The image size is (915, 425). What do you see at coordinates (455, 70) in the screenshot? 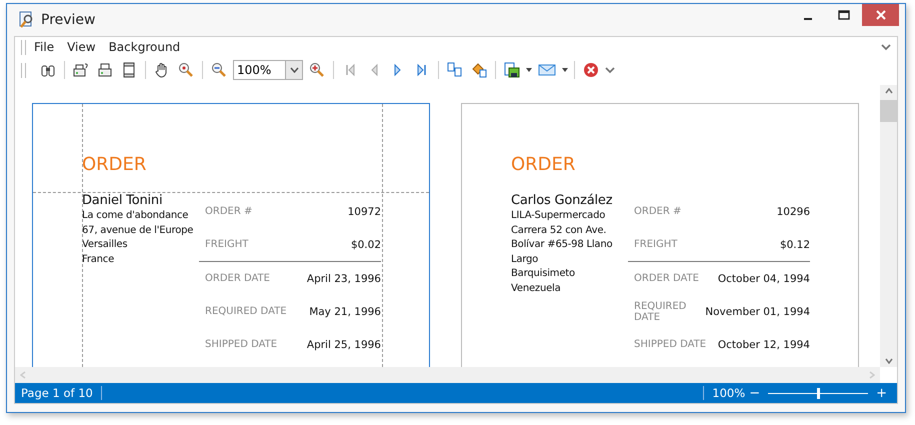
I see `multiple-pages-icon` at bounding box center [455, 70].